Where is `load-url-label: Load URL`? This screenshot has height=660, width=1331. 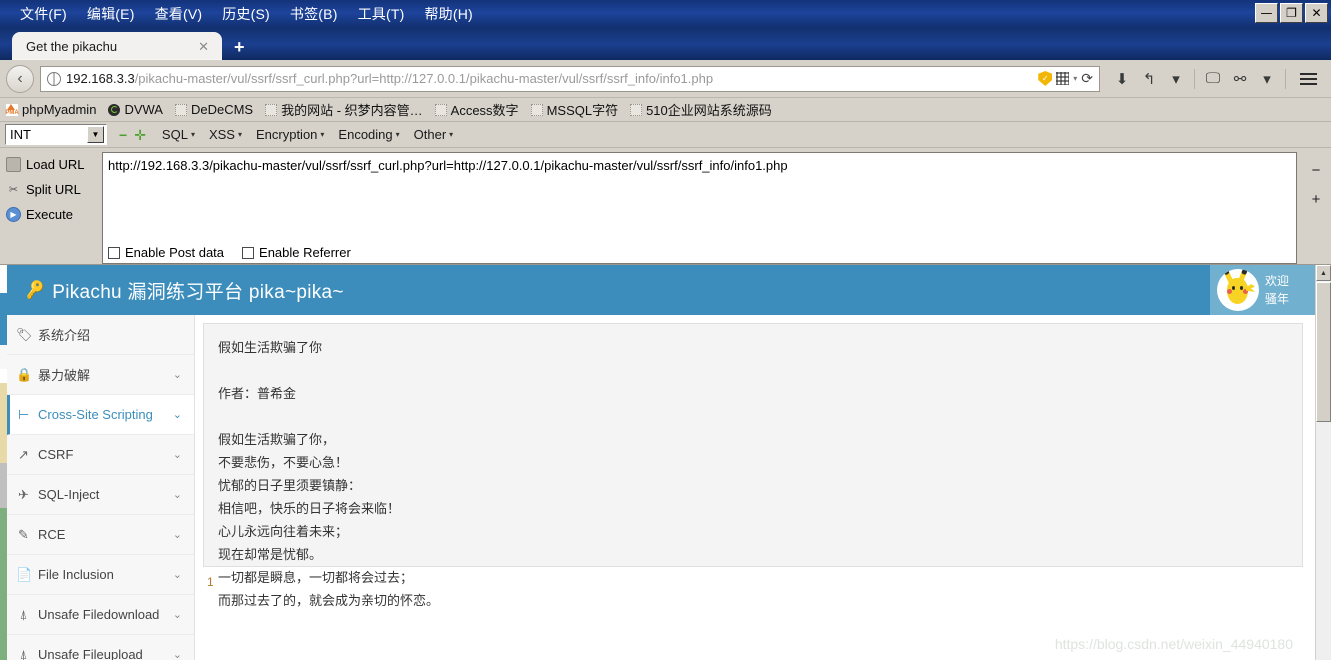 load-url-label: Load URL is located at coordinates (55, 164).